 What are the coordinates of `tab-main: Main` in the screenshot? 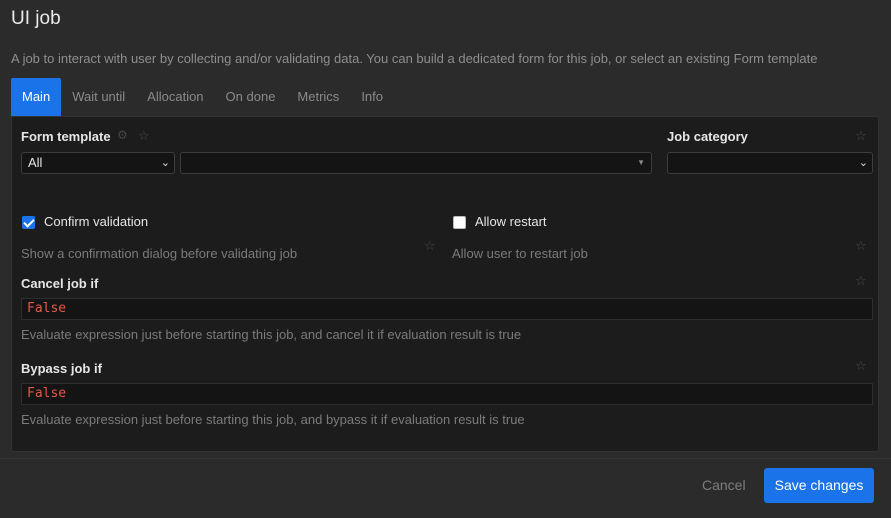 It's located at (36, 97).